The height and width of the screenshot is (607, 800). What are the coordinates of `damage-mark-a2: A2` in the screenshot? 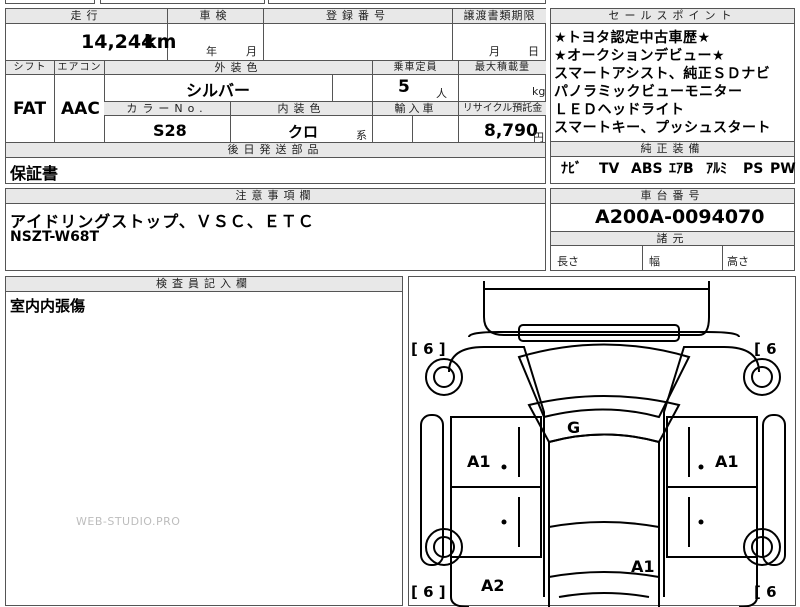 It's located at (493, 585).